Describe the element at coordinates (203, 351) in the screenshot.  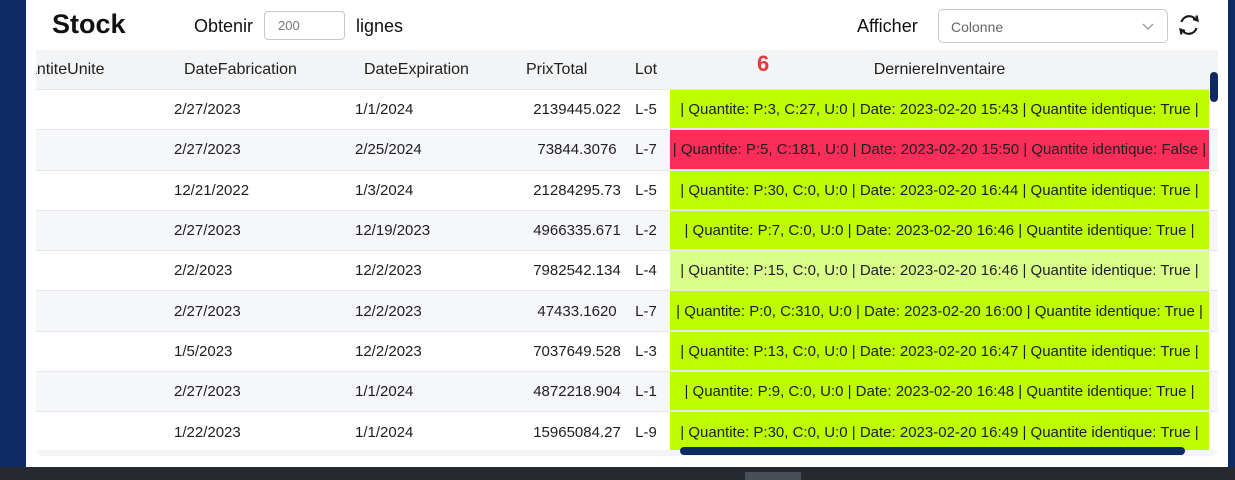
I see `cell-date-fabrication: 1/5/2023` at that location.